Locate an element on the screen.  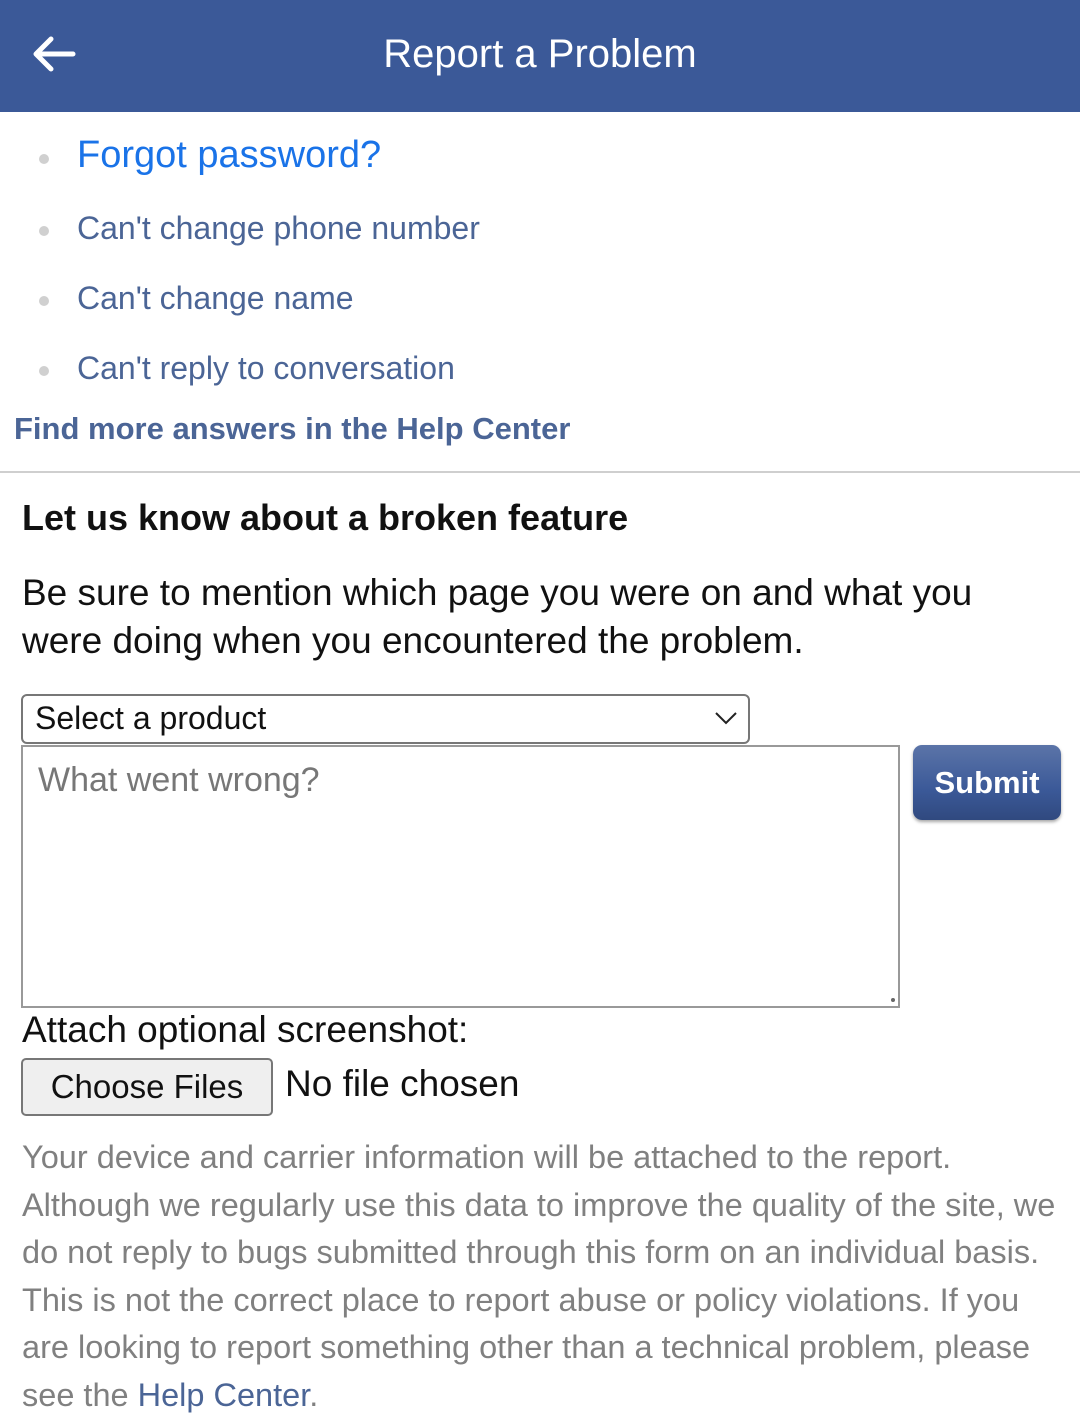
list-item: Can't reply to conversation is located at coordinates (540, 363).